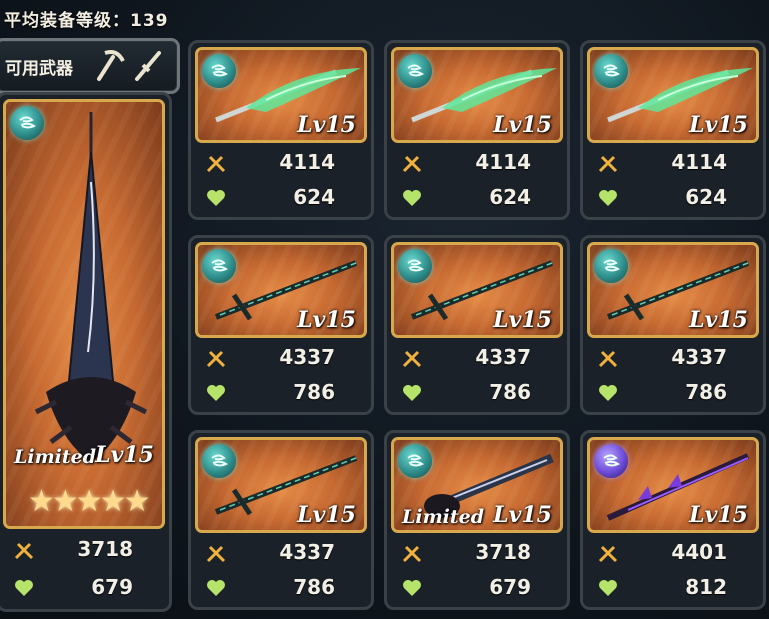 The image size is (769, 619). I want to click on tab-label: 可用武器, so click(39, 68).